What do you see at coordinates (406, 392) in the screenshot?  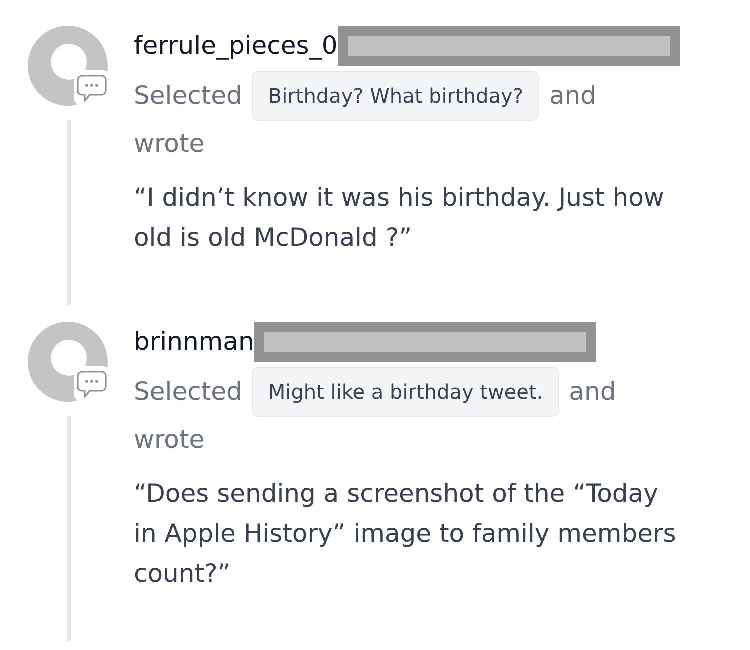 I see `selected-text-tag: Might like a birthday tweet.` at bounding box center [406, 392].